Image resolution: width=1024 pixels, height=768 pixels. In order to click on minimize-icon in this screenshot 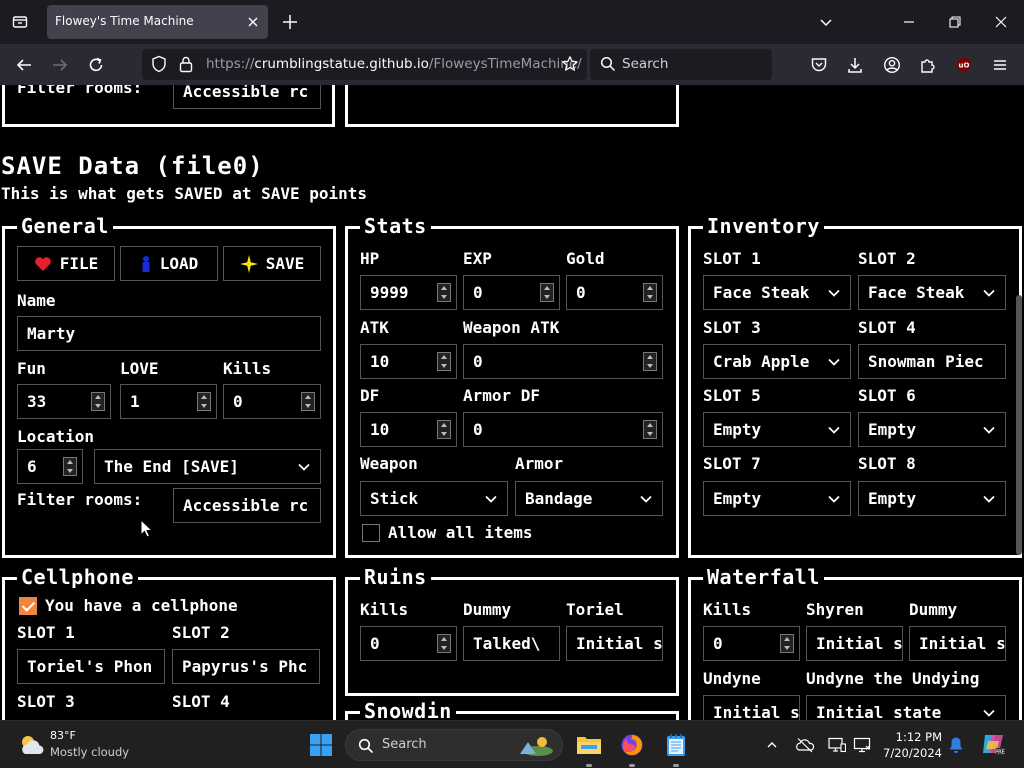, I will do `click(909, 22)`.